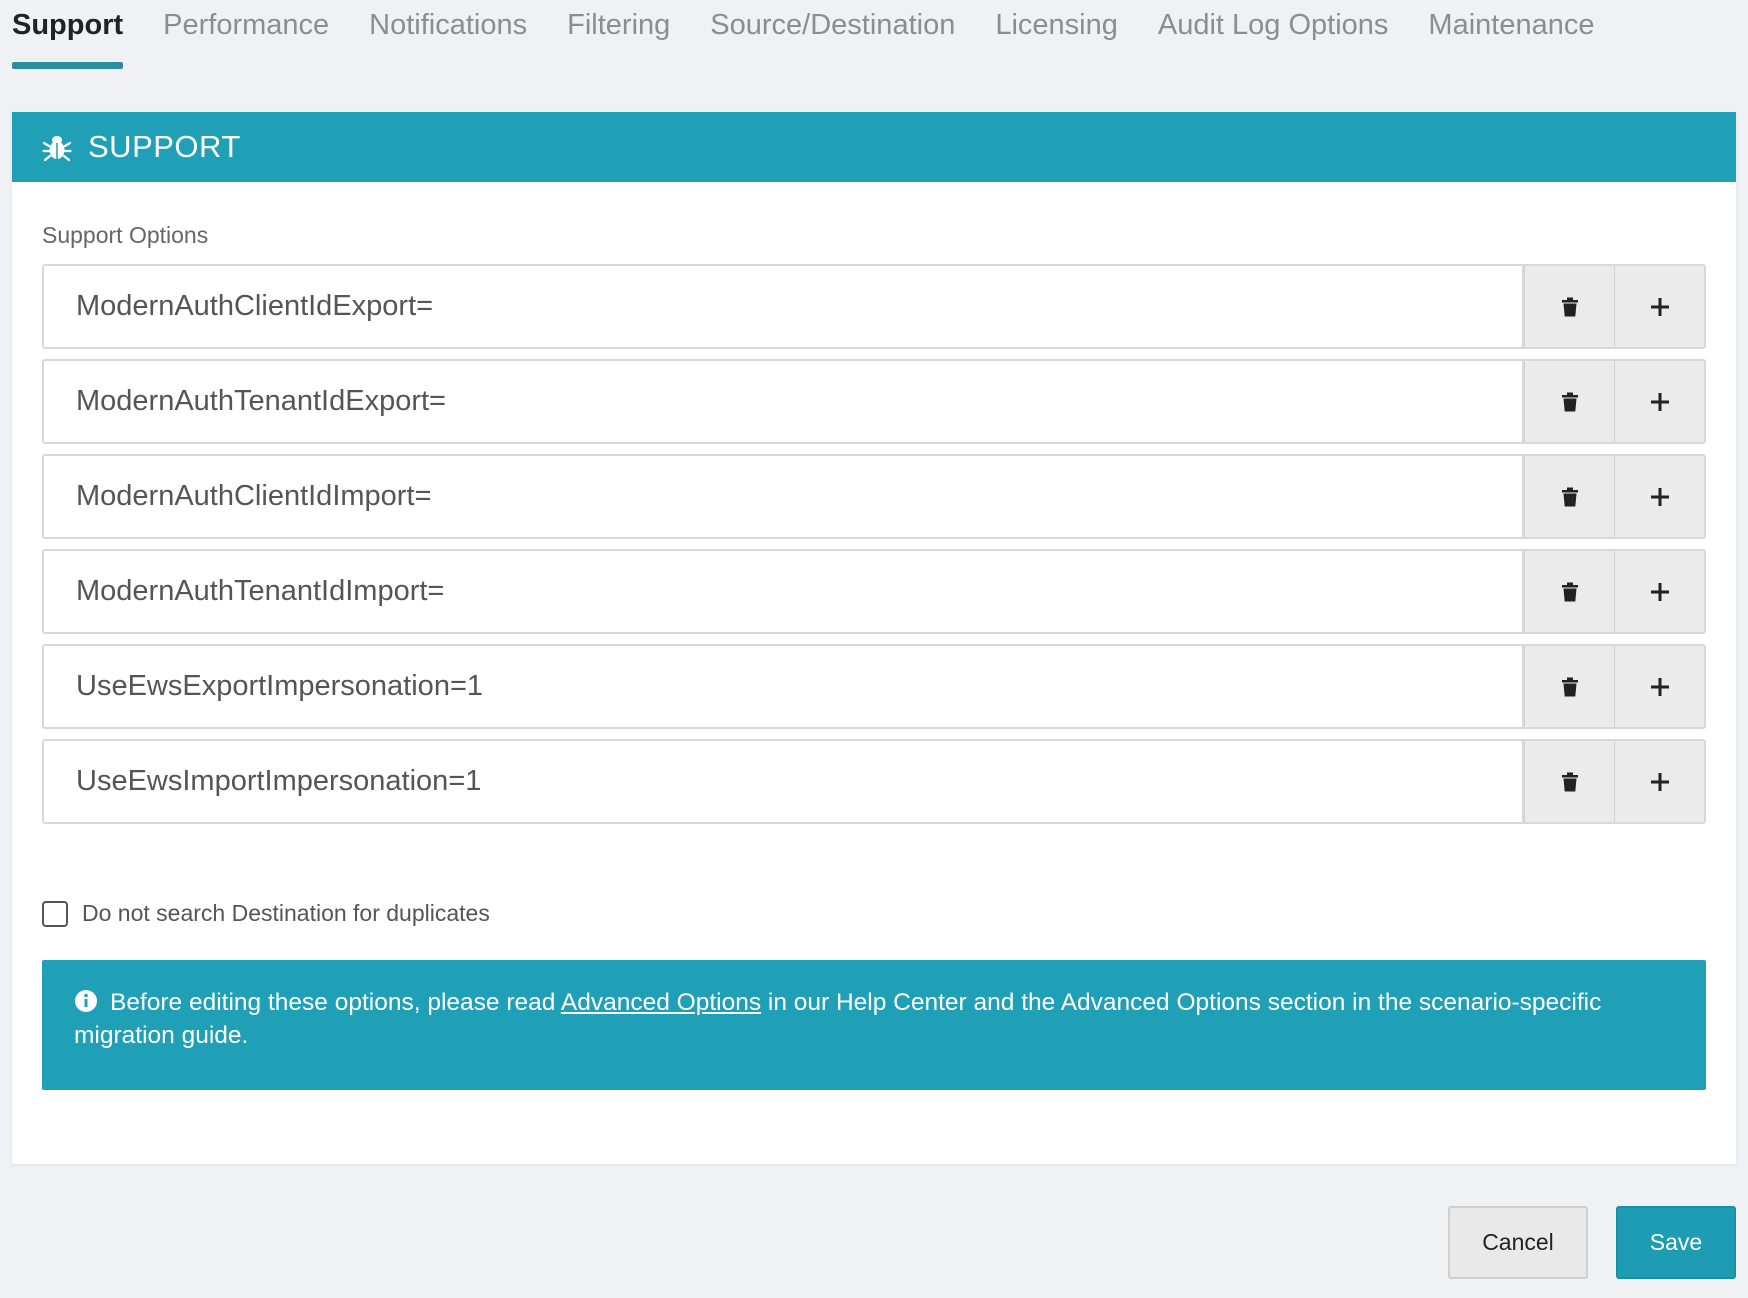 The width and height of the screenshot is (1748, 1298). What do you see at coordinates (1273, 36) in the screenshot?
I see `tab-audit-log-options: Audit Log Options` at bounding box center [1273, 36].